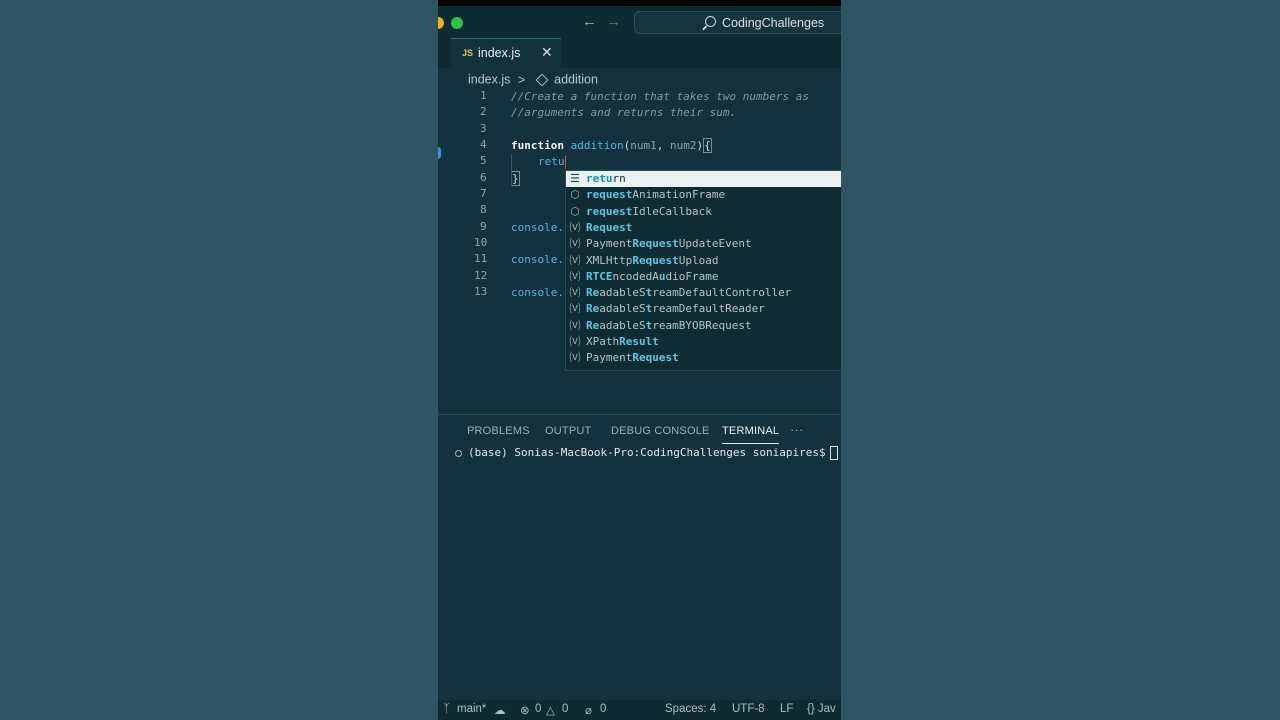  What do you see at coordinates (439, 153) in the screenshot?
I see `breakpoint-indicator` at bounding box center [439, 153].